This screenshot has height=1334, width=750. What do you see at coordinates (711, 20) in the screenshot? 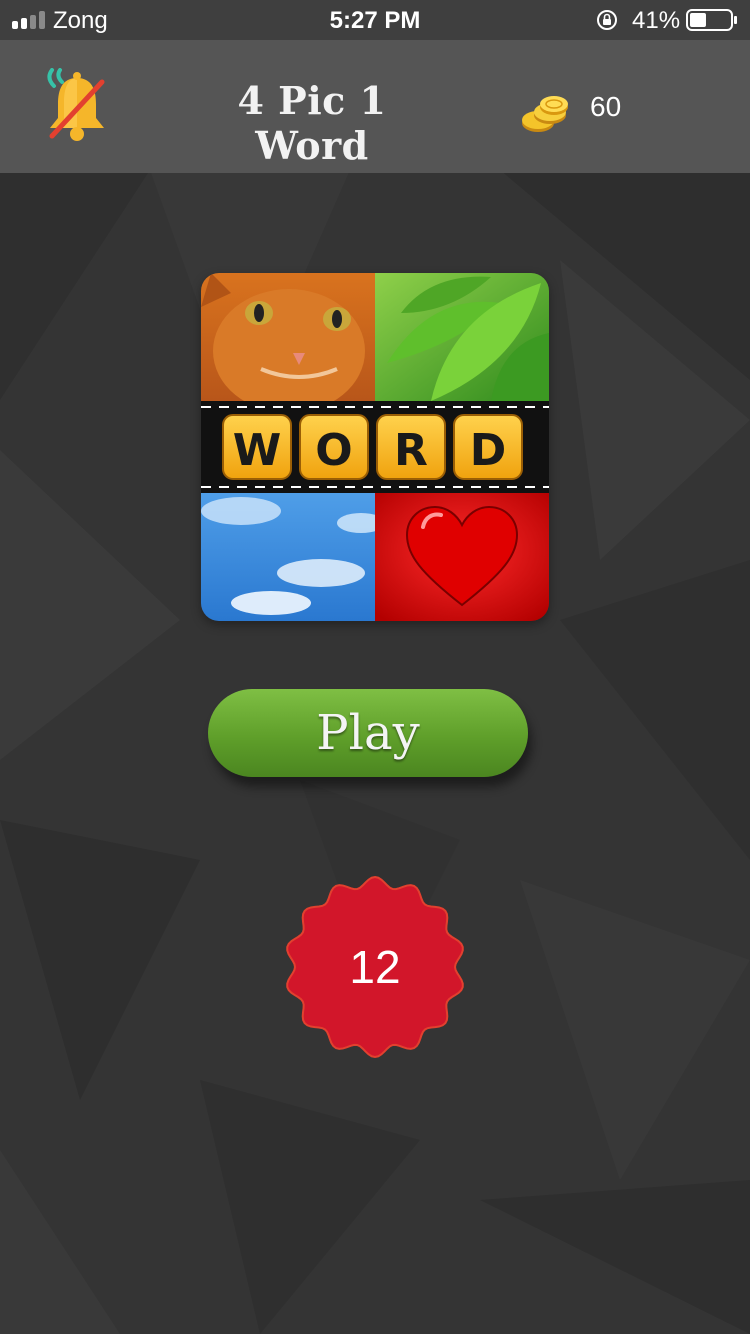
I see `battery-icon` at bounding box center [711, 20].